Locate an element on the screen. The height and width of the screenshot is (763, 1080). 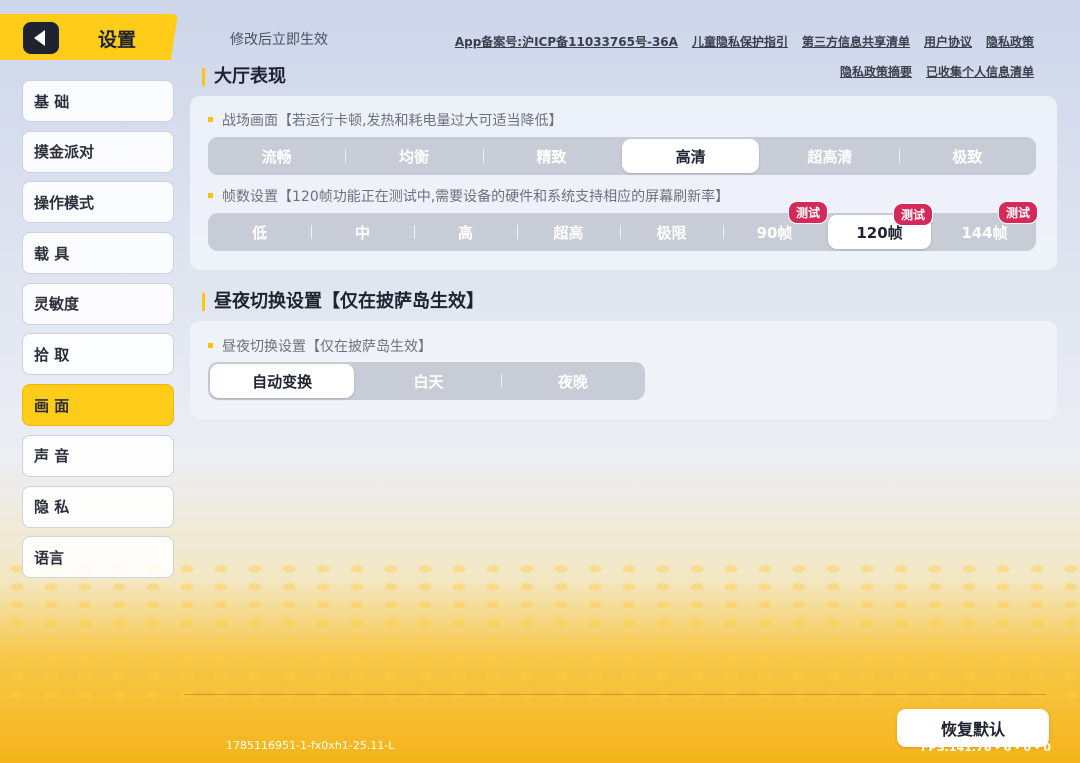
privacy-policy-link: 隐私政策 is located at coordinates (1010, 41).